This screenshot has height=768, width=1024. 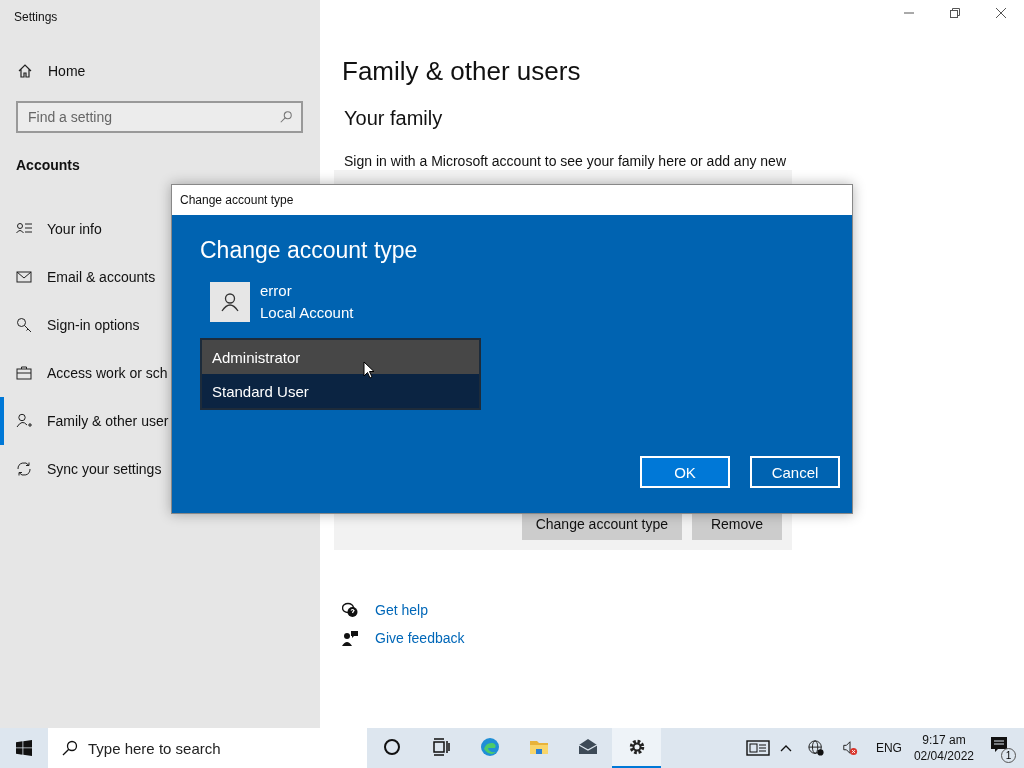 What do you see at coordinates (757, 748) in the screenshot?
I see `news-icon` at bounding box center [757, 748].